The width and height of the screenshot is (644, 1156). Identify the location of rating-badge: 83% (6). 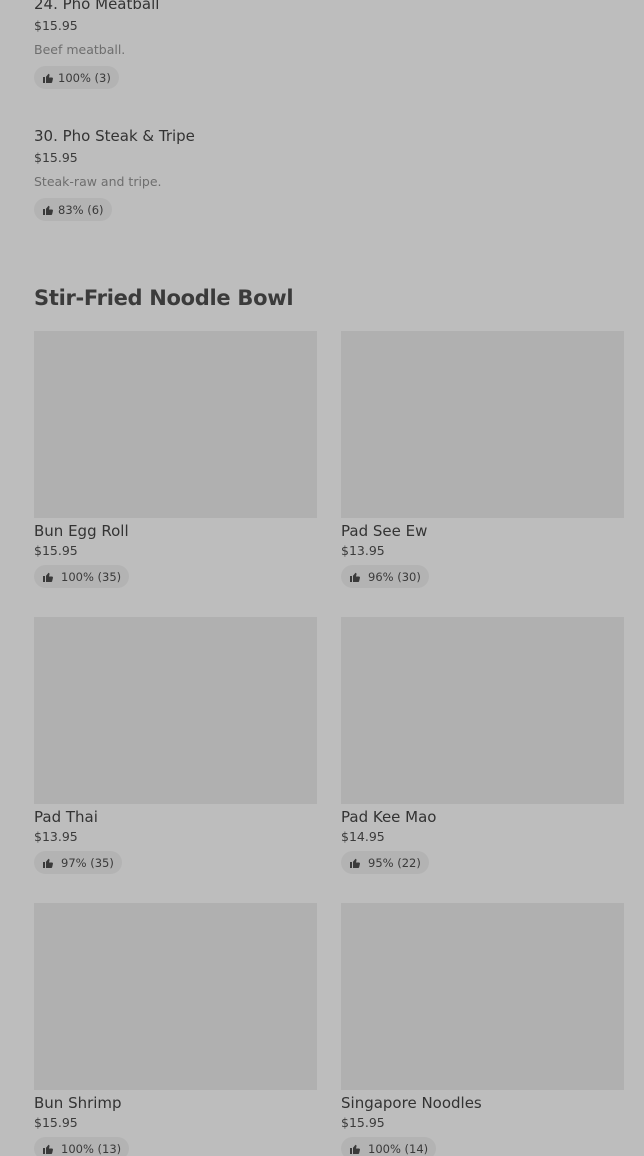
(73, 209).